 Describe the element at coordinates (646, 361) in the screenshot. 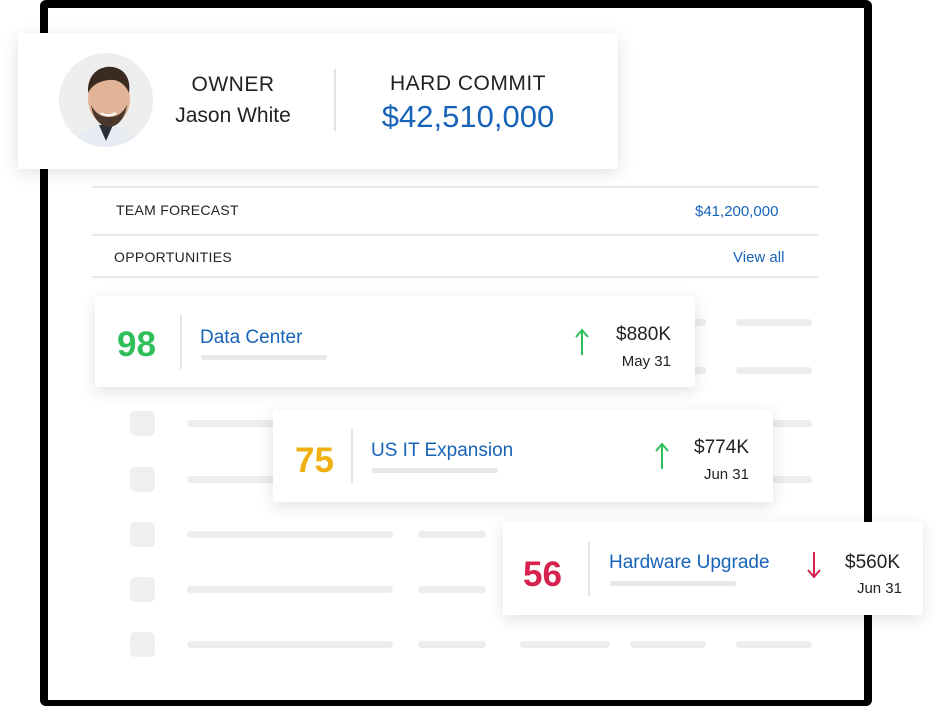

I see `opportunity-date: May 31` at that location.